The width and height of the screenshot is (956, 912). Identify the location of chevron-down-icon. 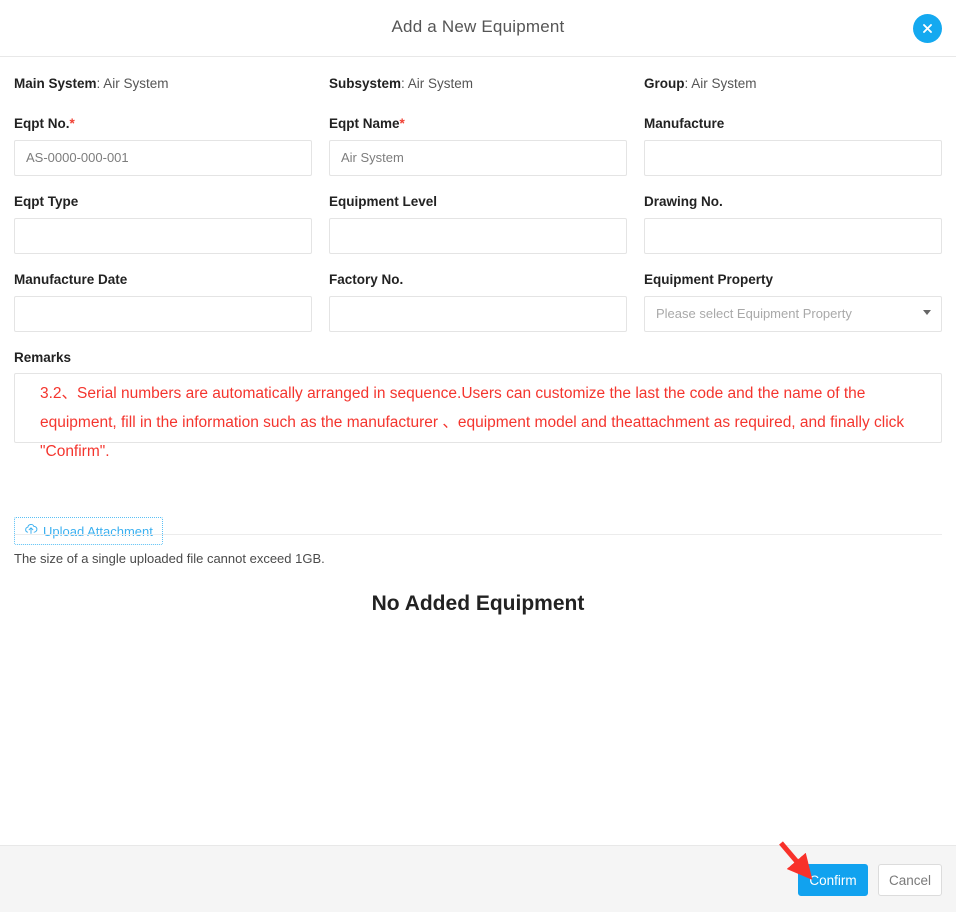
(927, 312).